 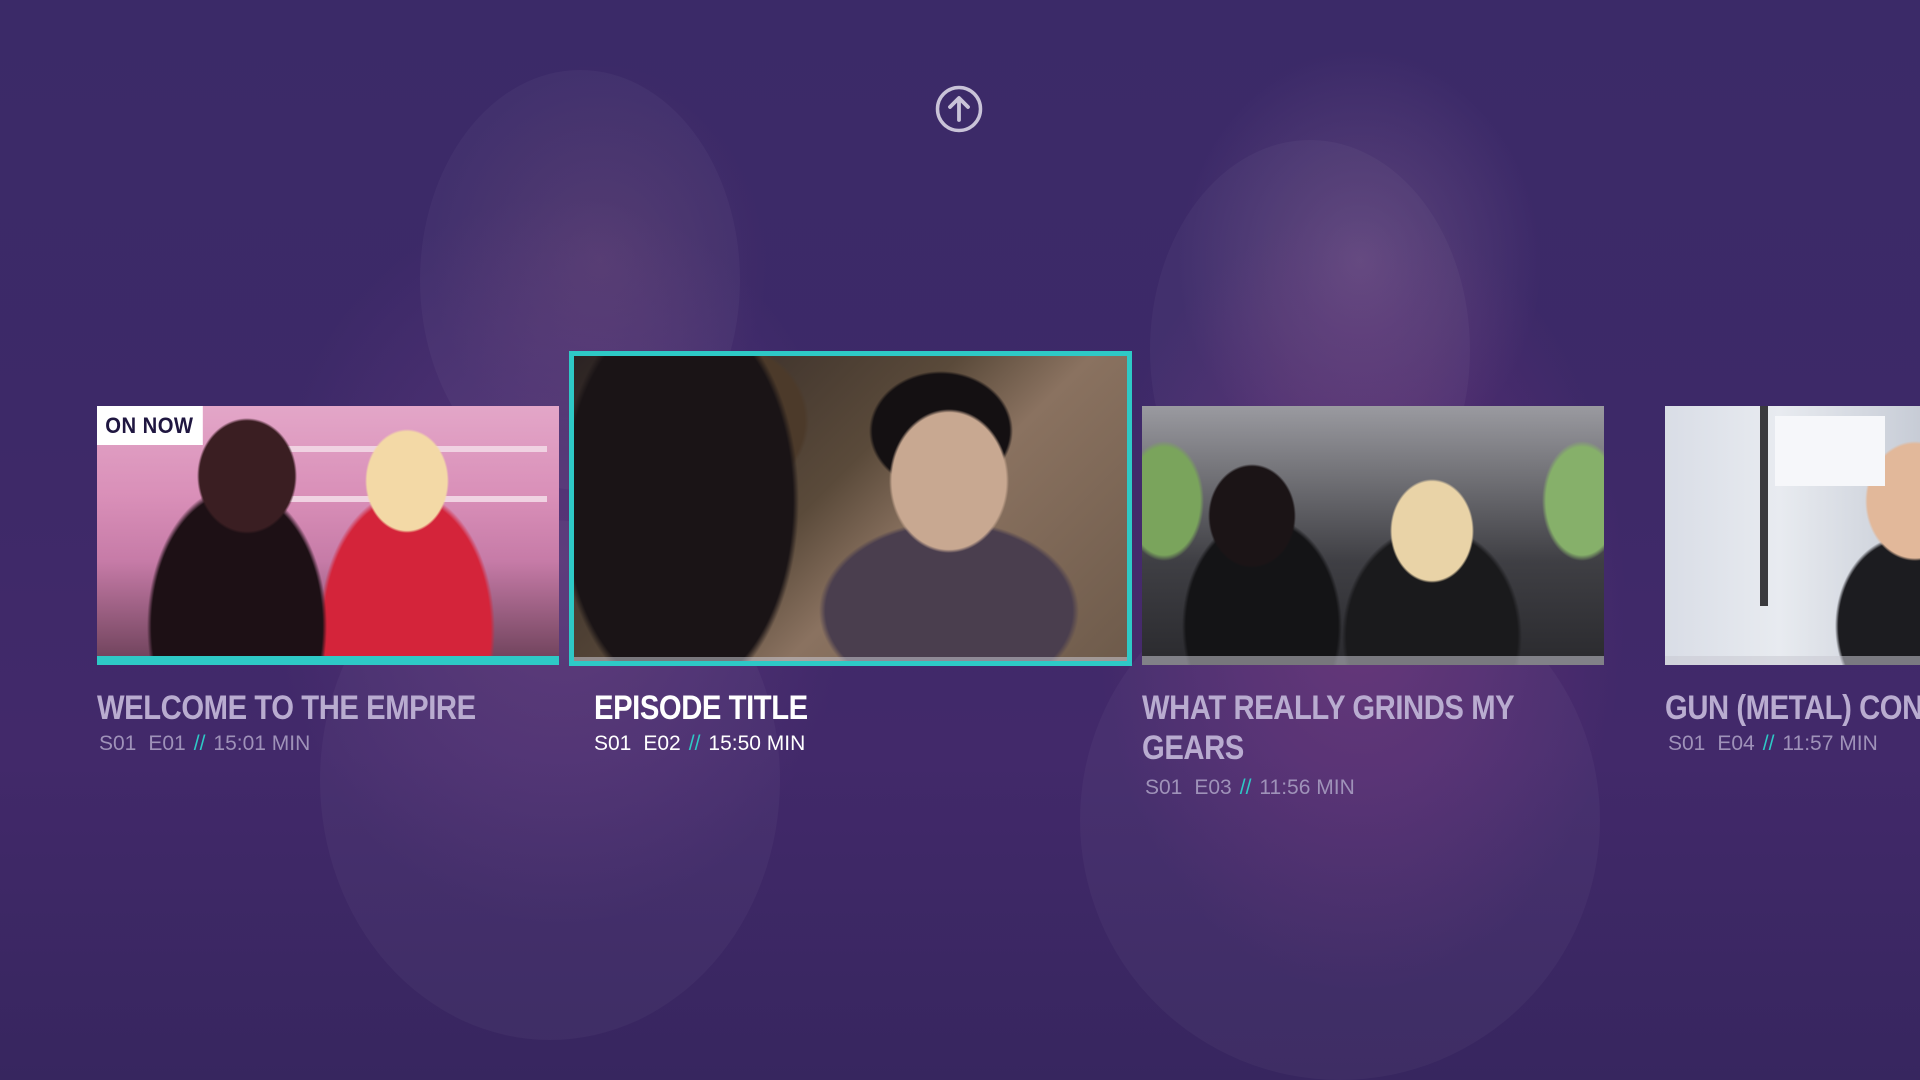 I want to click on episode-title-4: GUN (METAL) CON, so click(x=1792, y=708).